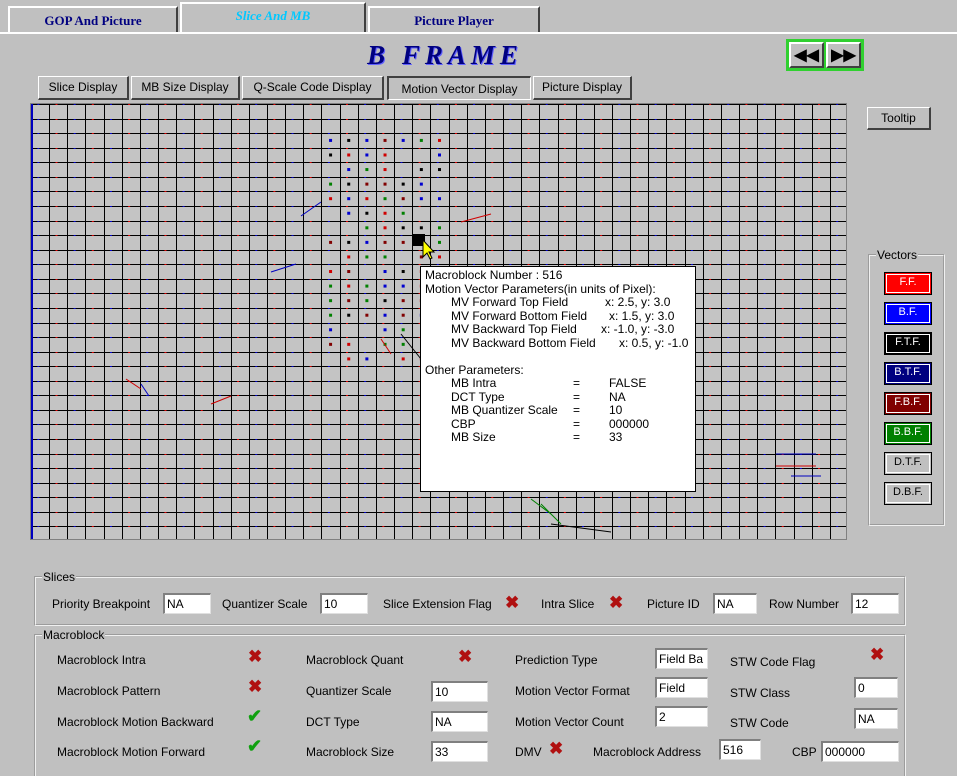  What do you see at coordinates (135, 722) in the screenshot?
I see `macroblock-motion-backward-label: Macroblock Motion Backward` at bounding box center [135, 722].